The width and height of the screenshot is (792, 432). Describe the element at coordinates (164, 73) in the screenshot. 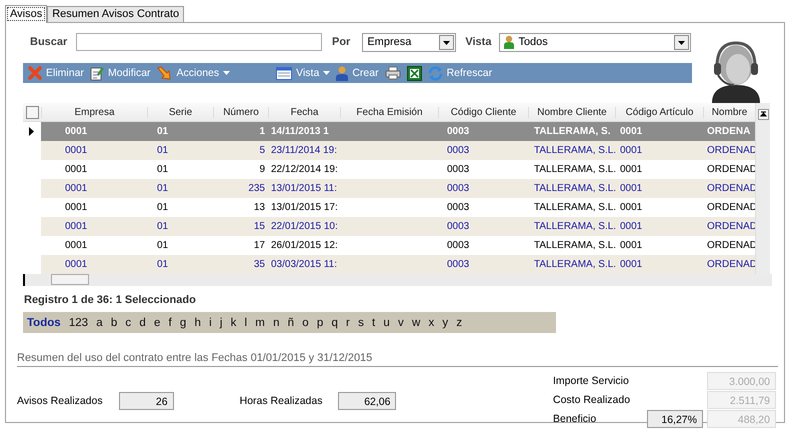

I see `arrow-icon` at that location.